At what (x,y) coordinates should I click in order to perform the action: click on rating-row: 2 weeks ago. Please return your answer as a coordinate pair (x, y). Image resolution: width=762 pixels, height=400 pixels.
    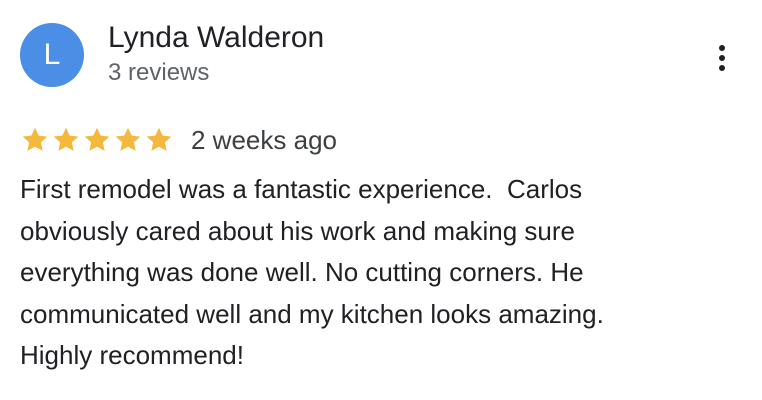
    Looking at the image, I should click on (178, 140).